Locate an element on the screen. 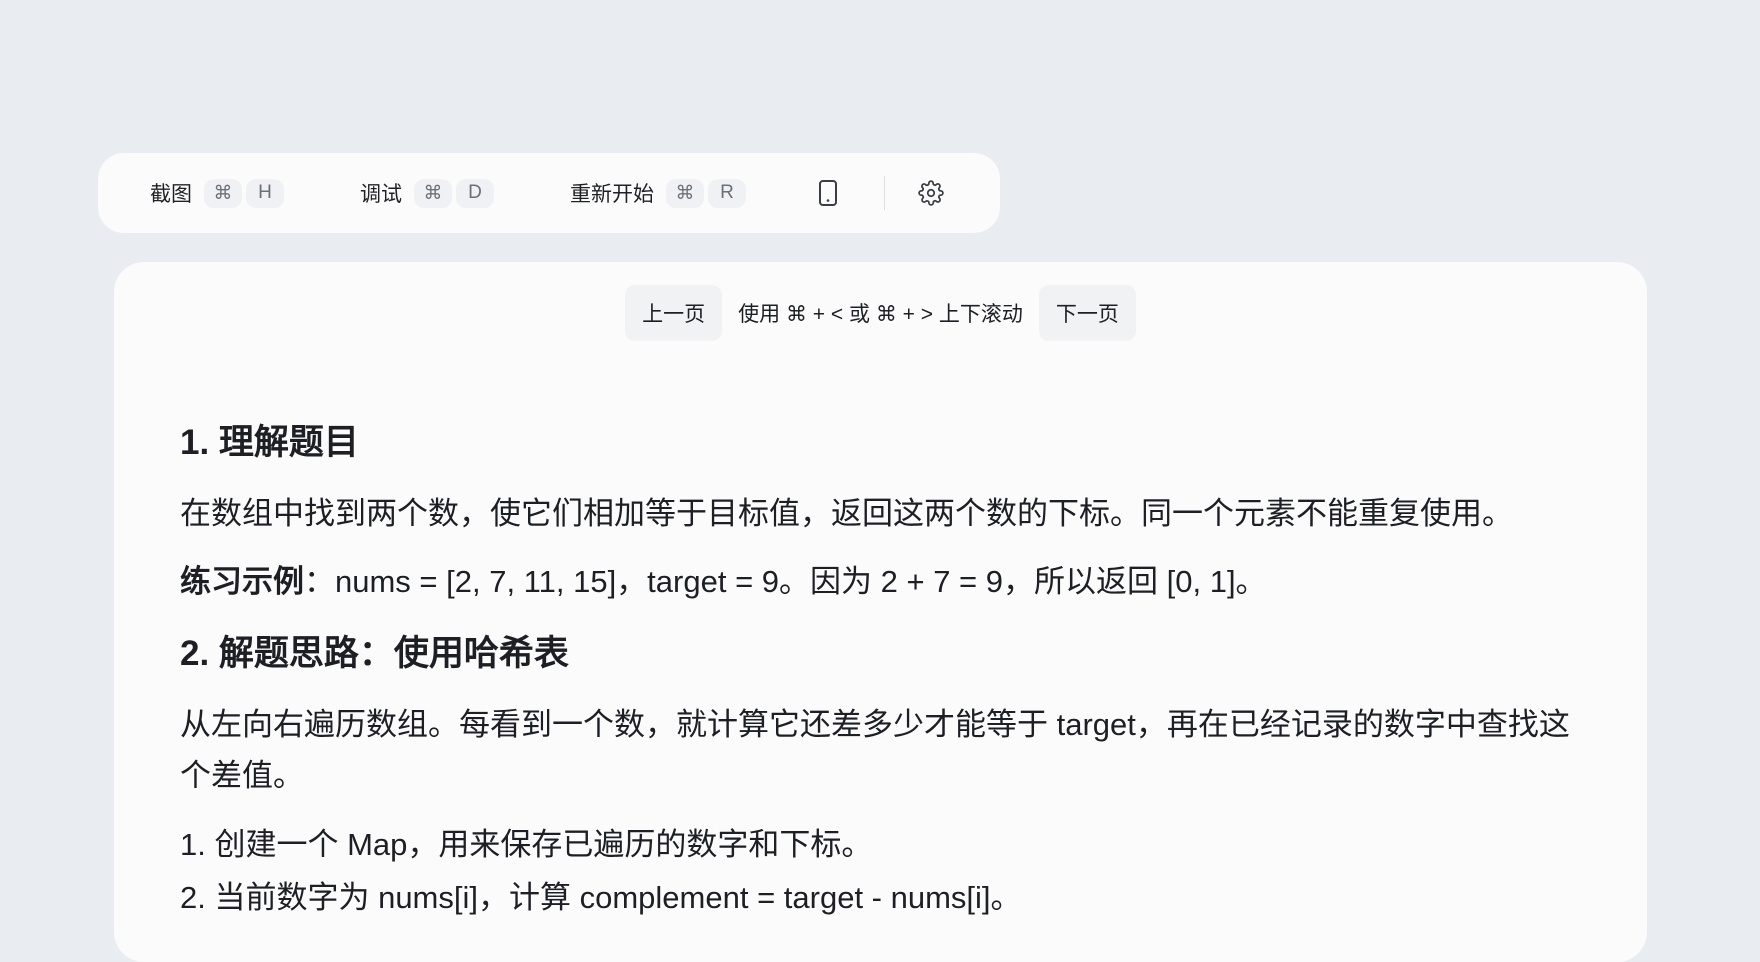 The image size is (1760, 962). screenshot-label: 截图 is located at coordinates (171, 194).